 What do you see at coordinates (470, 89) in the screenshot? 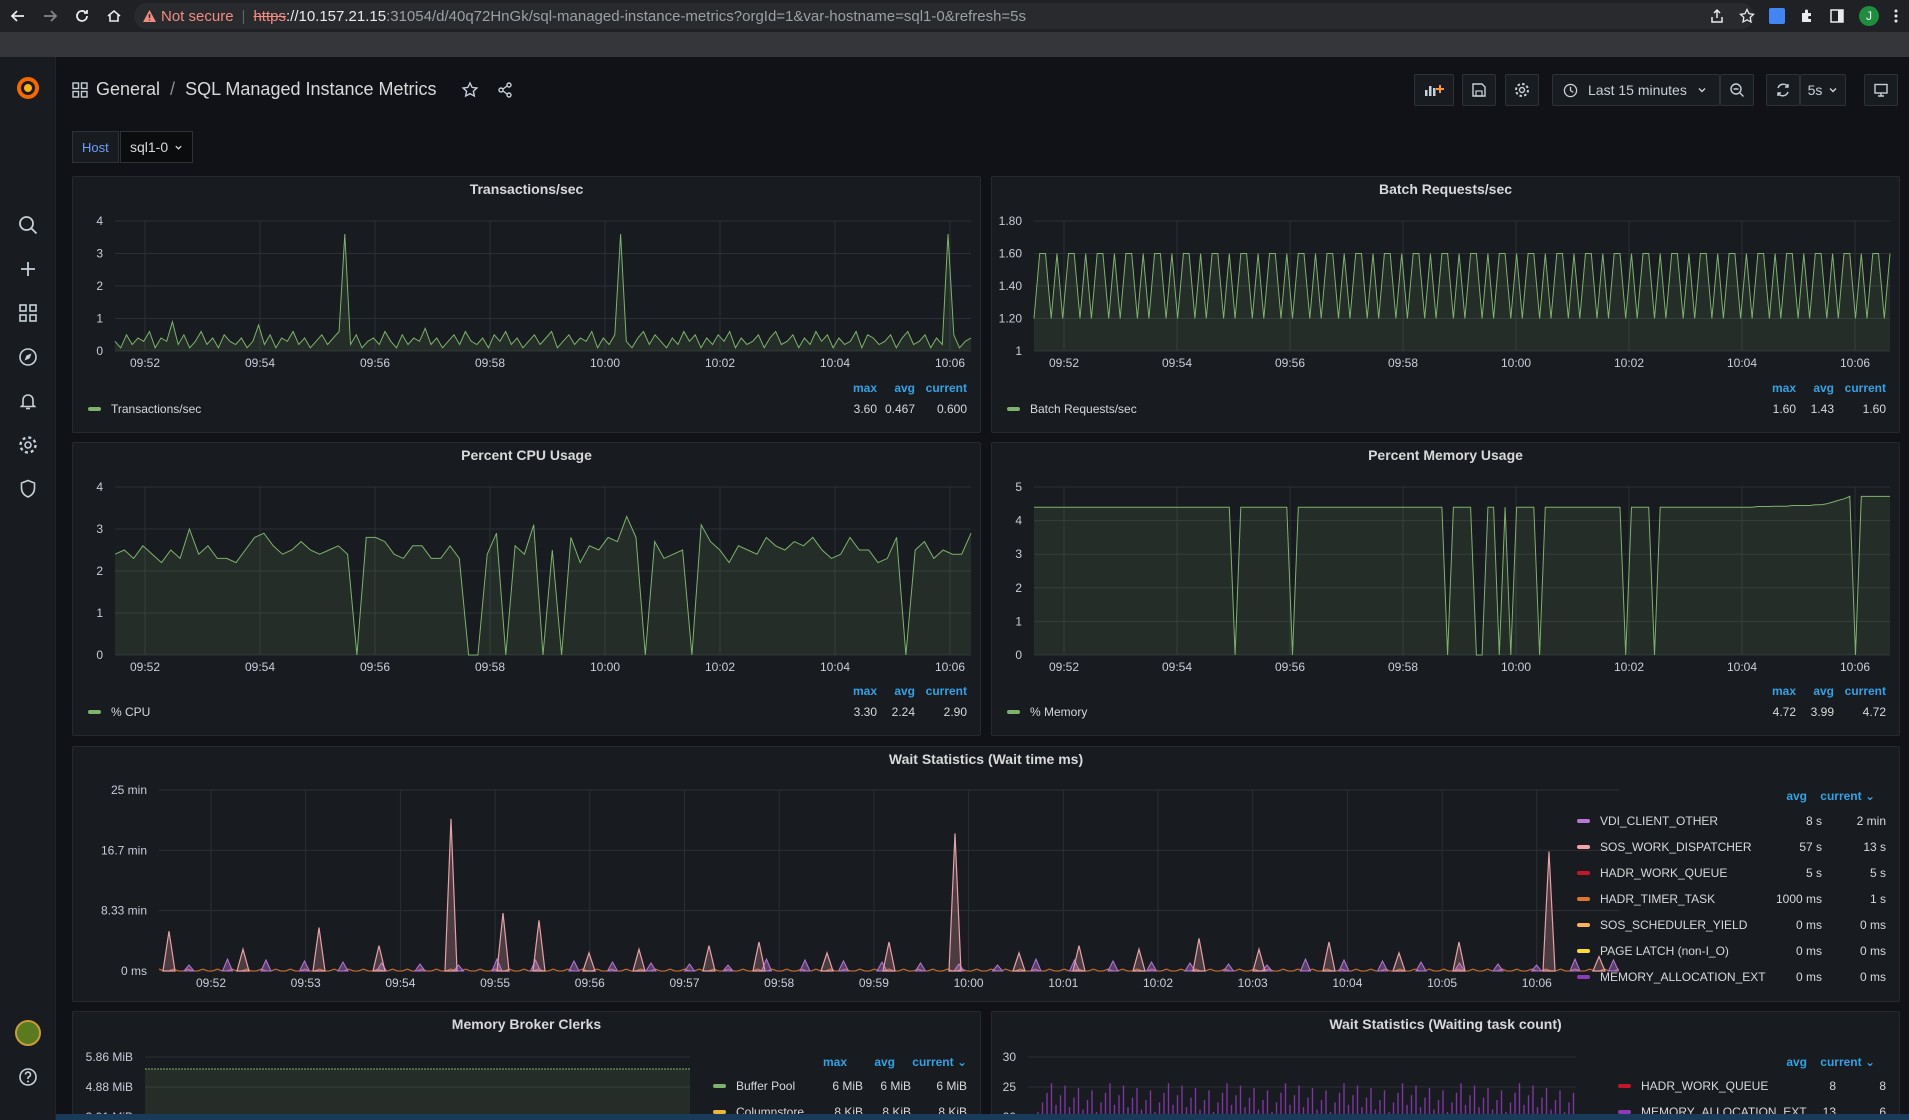
I see `star-icon` at bounding box center [470, 89].